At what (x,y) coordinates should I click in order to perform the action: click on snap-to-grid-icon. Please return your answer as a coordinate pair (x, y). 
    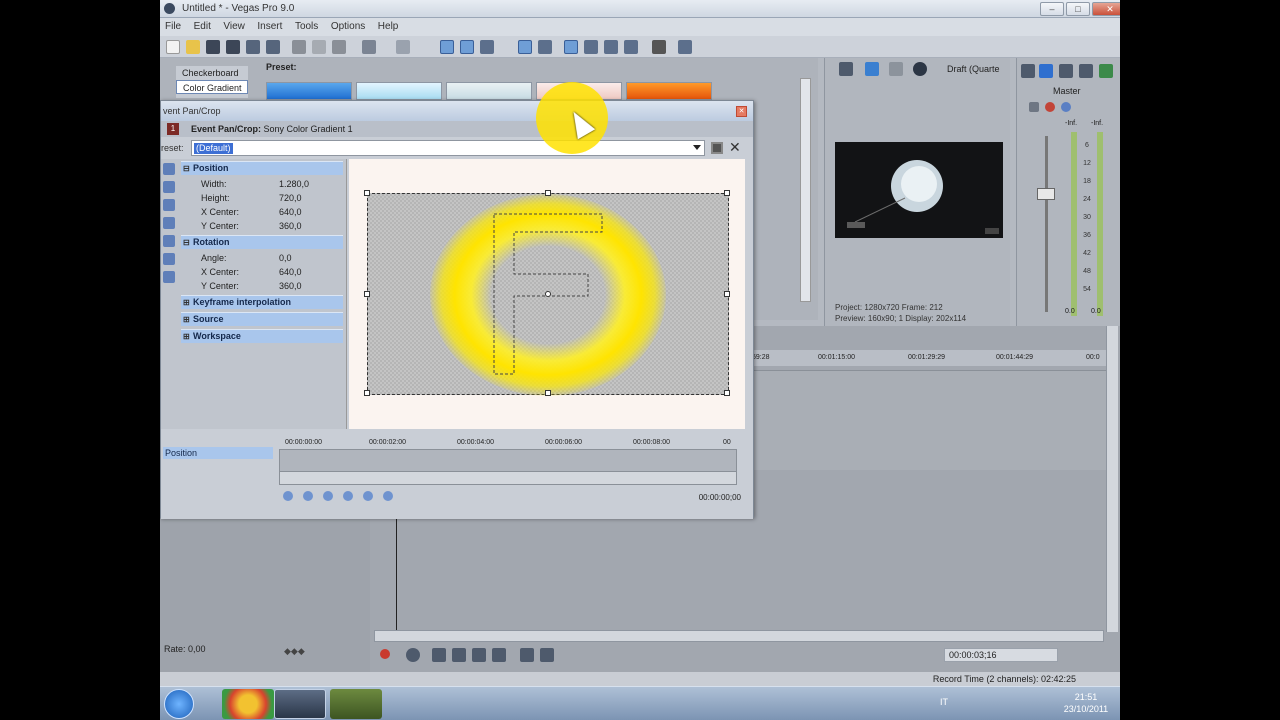
    Looking at the image, I should click on (169, 223).